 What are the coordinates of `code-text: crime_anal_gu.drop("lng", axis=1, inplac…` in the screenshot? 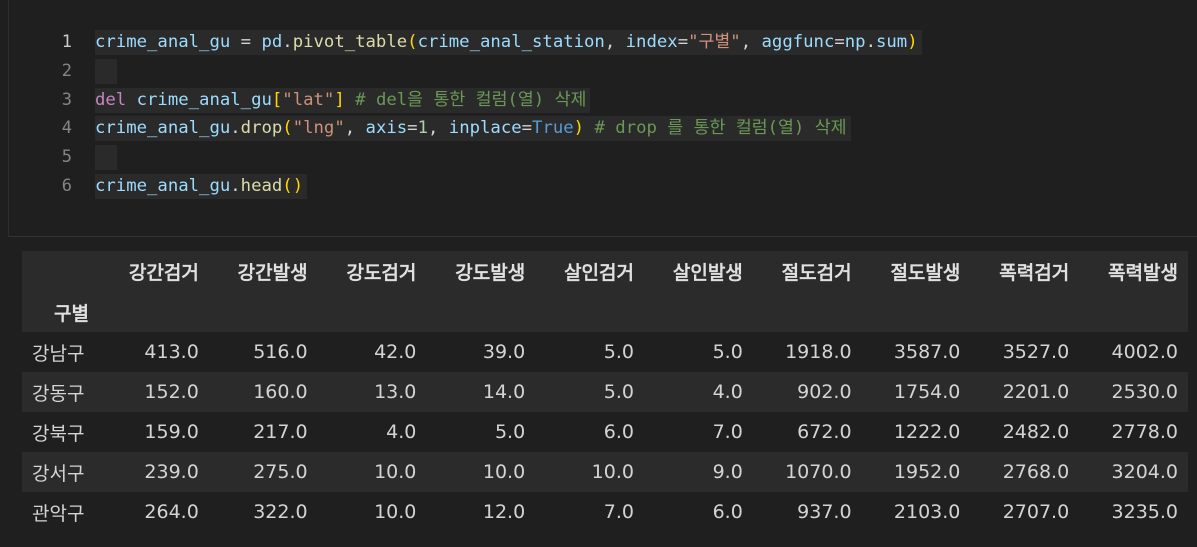 It's located at (473, 128).